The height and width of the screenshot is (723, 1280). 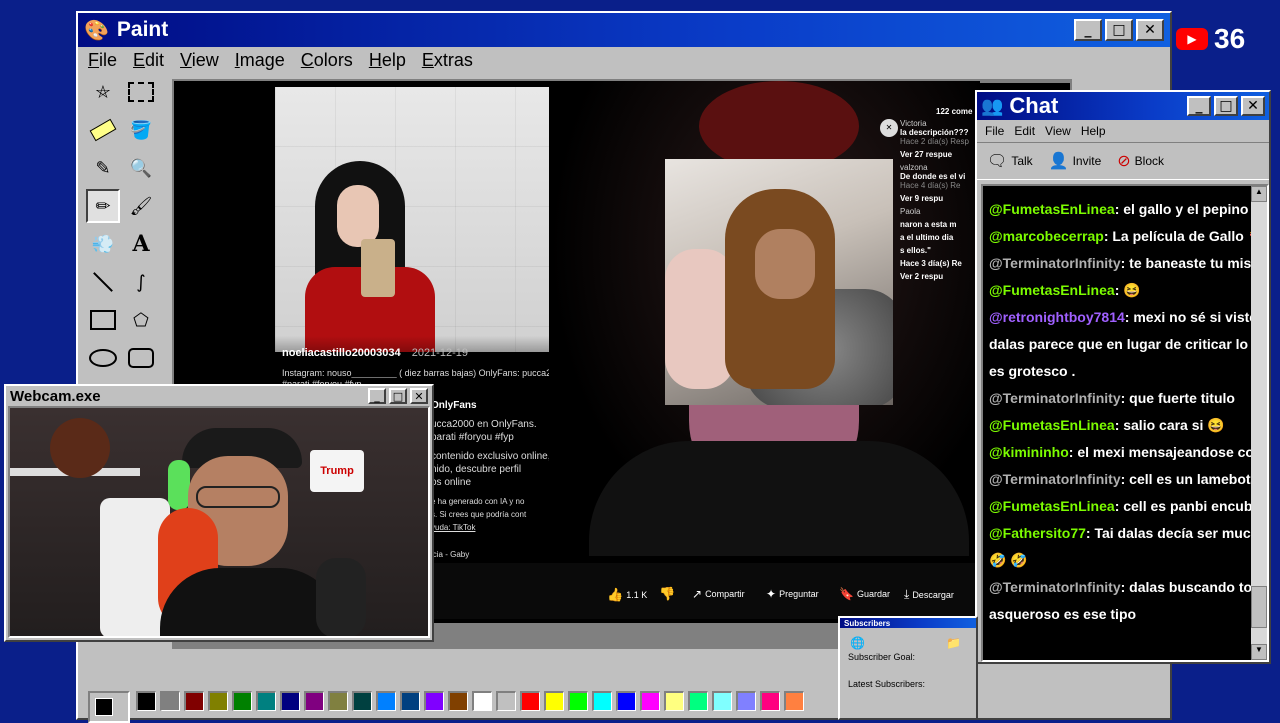 What do you see at coordinates (141, 92) in the screenshot?
I see `rect-select-tool-icon` at bounding box center [141, 92].